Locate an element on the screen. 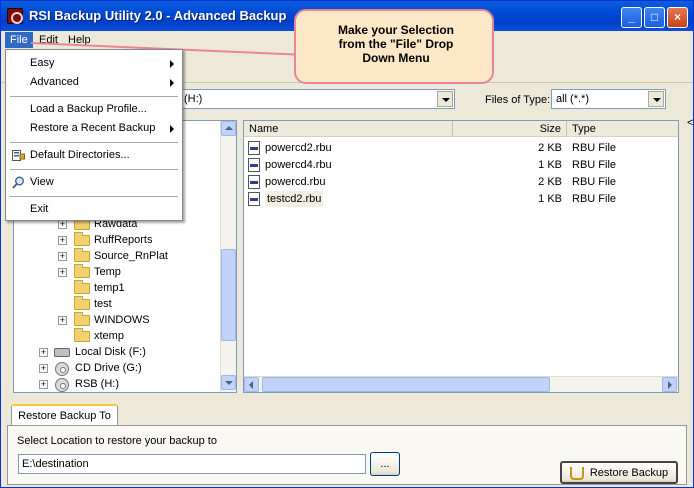 This screenshot has width=694, height=488. filelist-horizontal-scrollbar is located at coordinates (461, 384).